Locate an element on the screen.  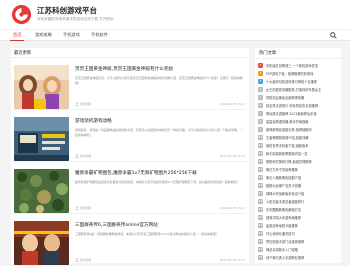
hot-article-title: 天天酷跑新角色解锁方法 is located at coordinates (303, 209).